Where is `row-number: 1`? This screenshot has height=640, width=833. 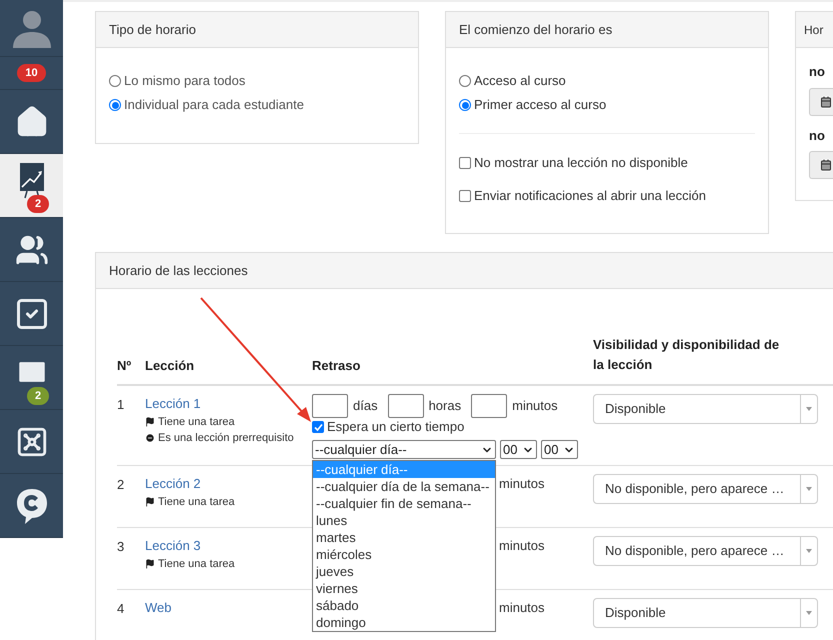
row-number: 1 is located at coordinates (121, 405).